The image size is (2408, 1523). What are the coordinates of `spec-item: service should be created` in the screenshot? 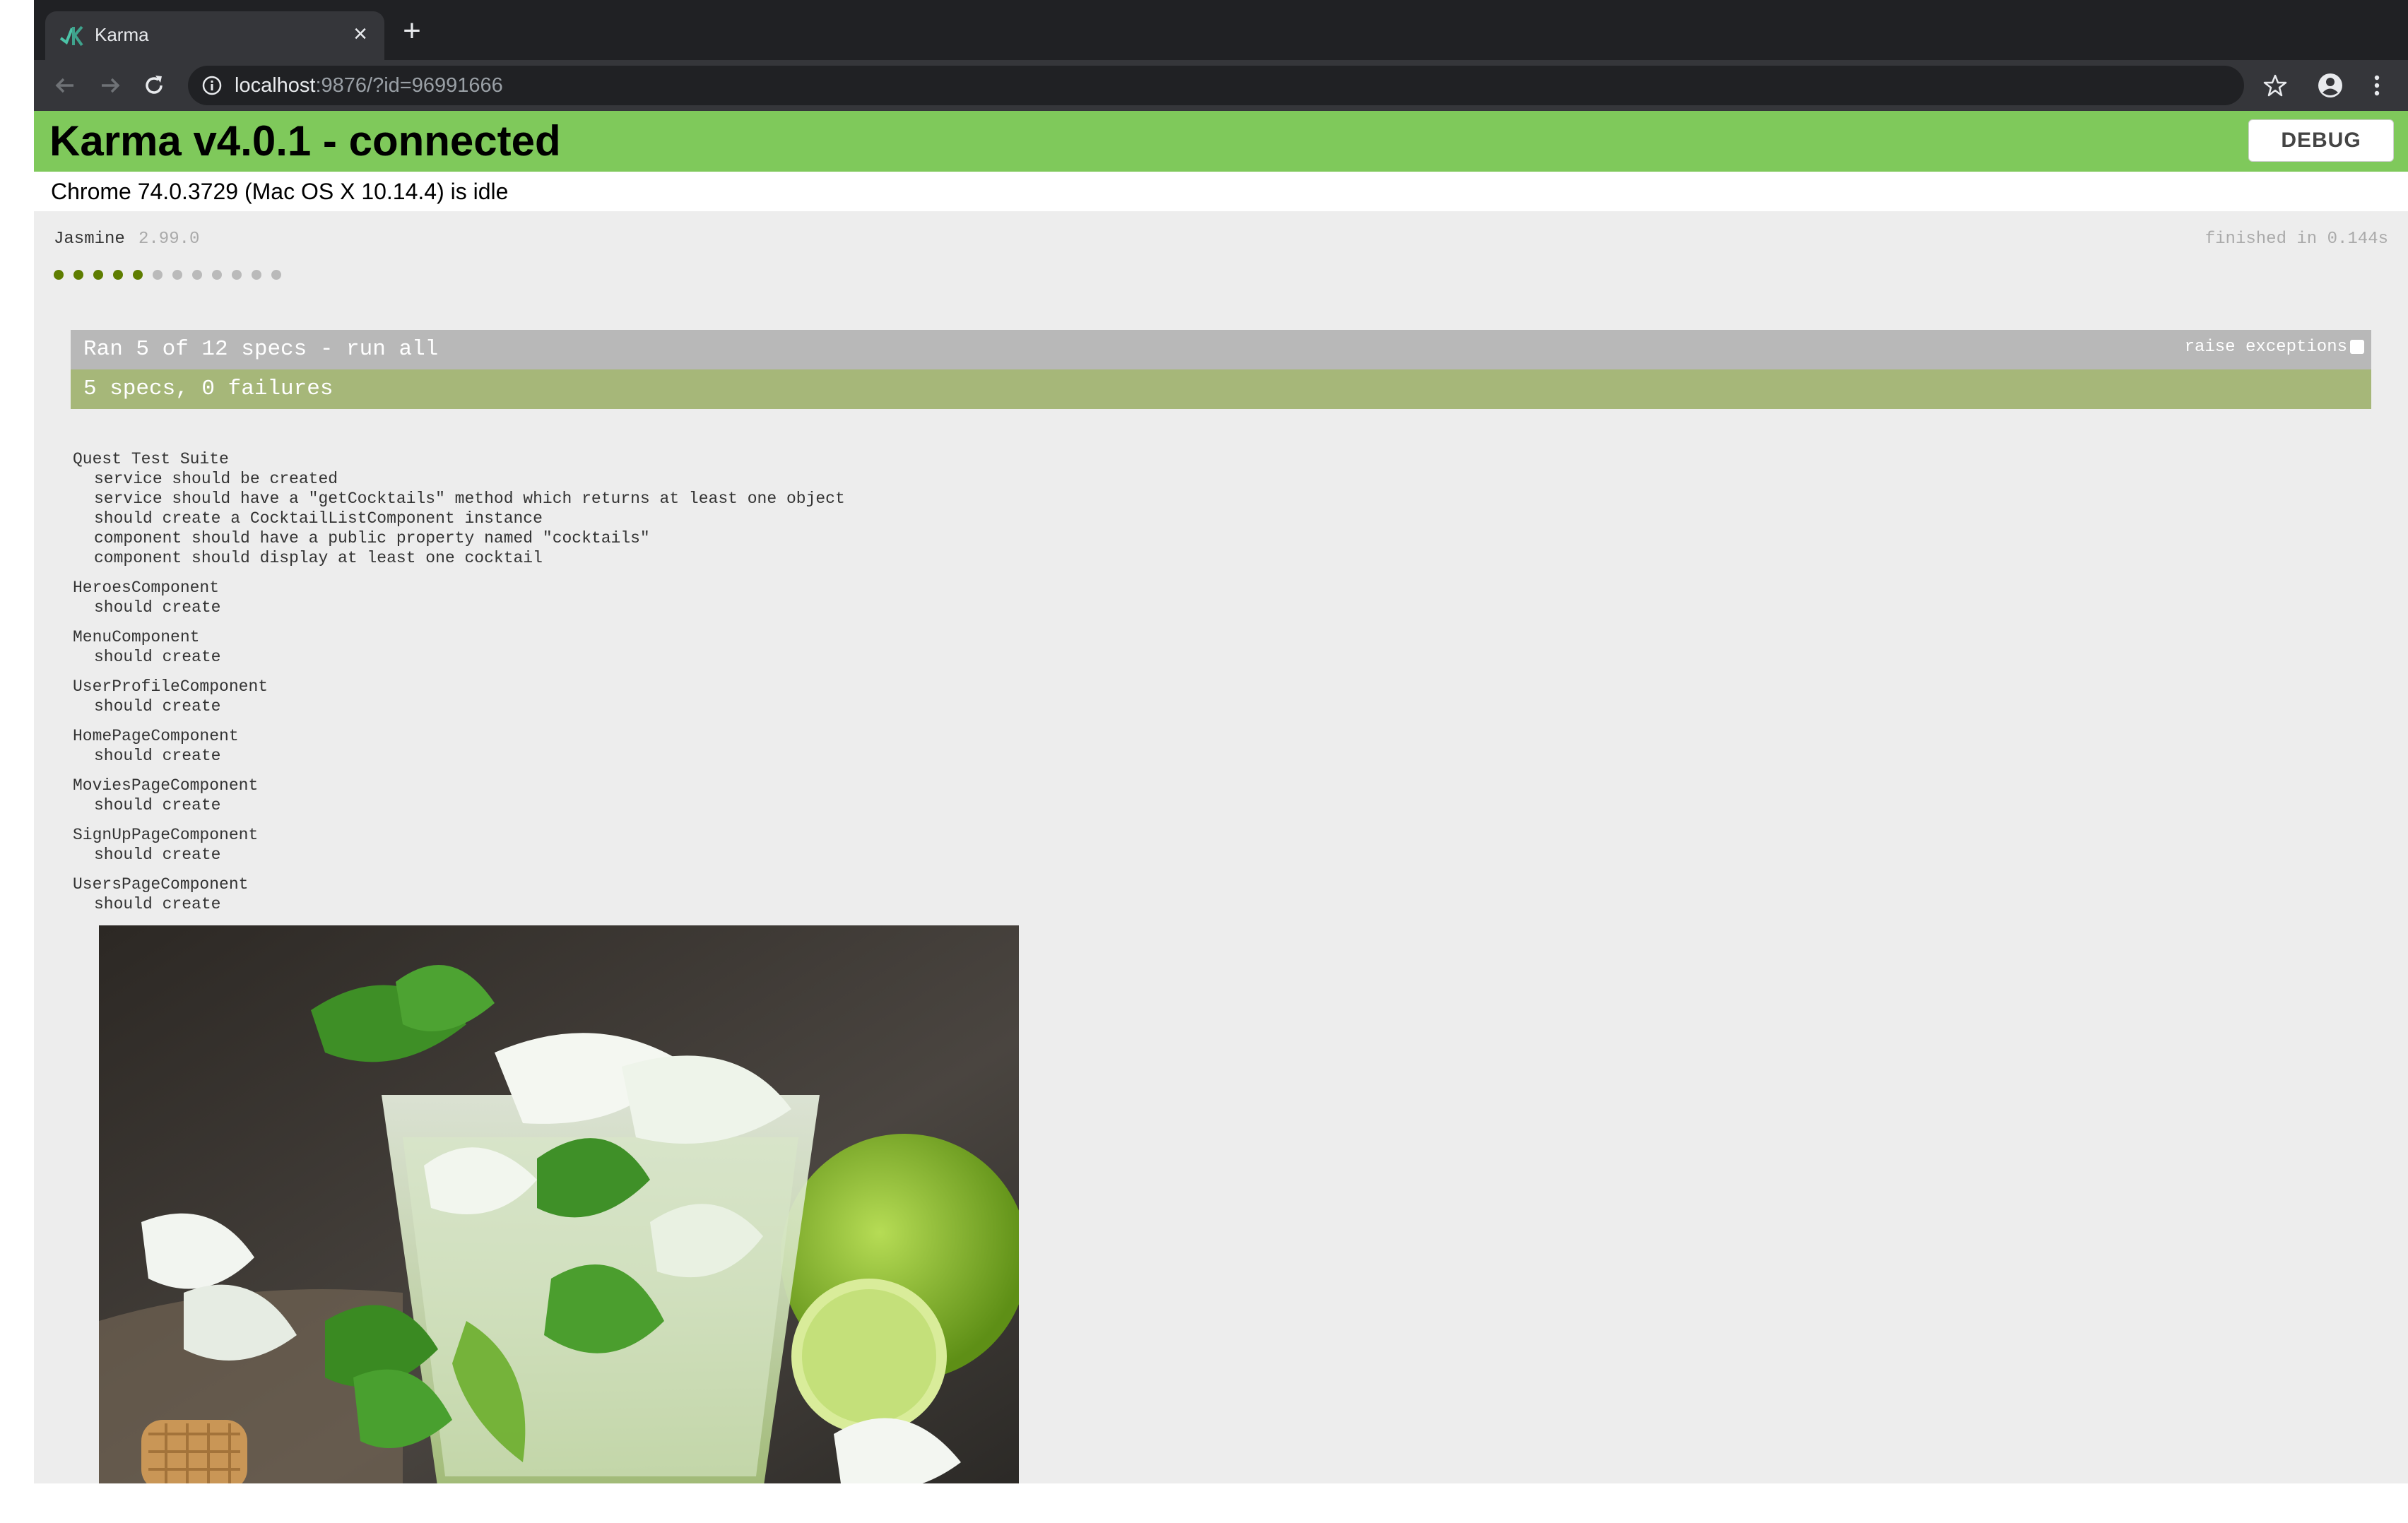 It's located at (459, 479).